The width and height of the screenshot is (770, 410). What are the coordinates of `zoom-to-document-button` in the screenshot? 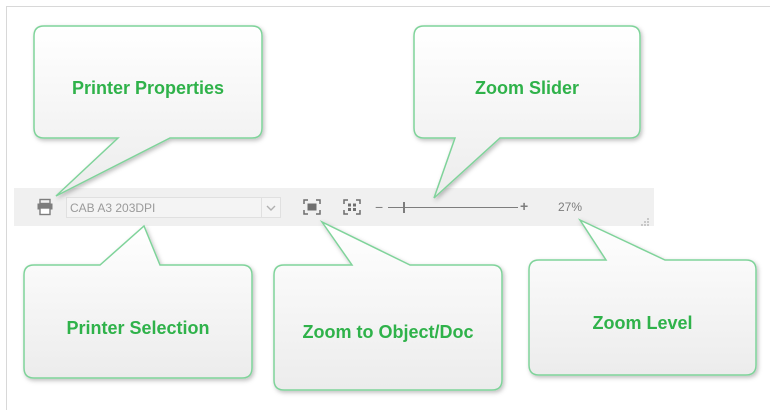 It's located at (352, 207).